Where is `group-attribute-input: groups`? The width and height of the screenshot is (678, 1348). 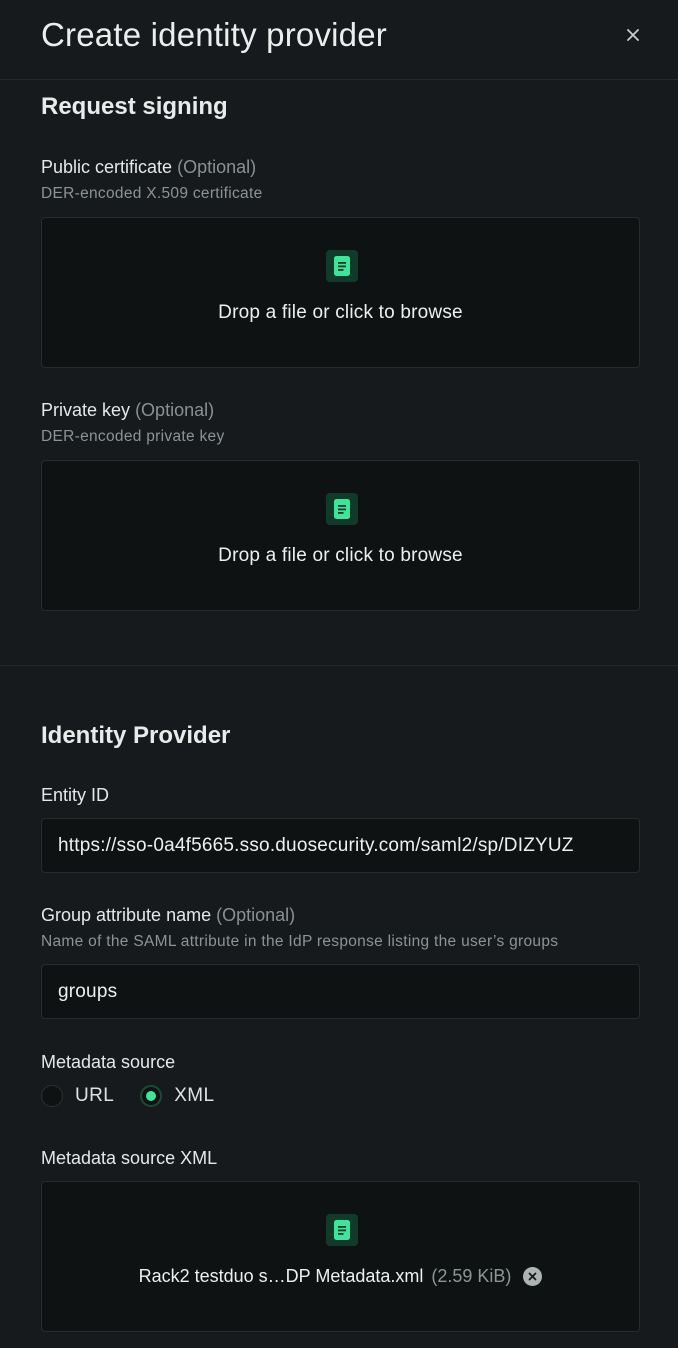 group-attribute-input: groups is located at coordinates (340, 991).